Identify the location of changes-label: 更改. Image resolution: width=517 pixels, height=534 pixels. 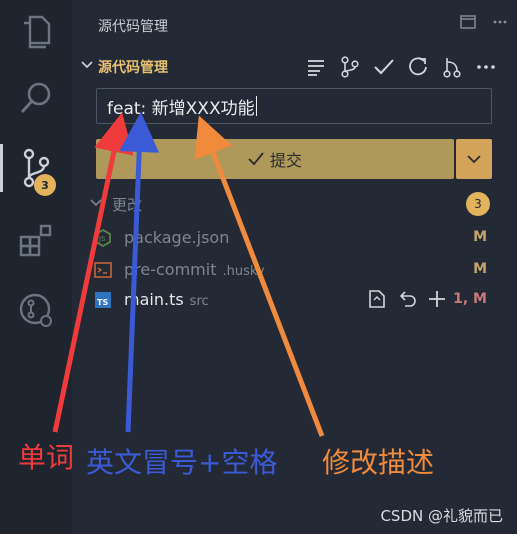
(127, 205).